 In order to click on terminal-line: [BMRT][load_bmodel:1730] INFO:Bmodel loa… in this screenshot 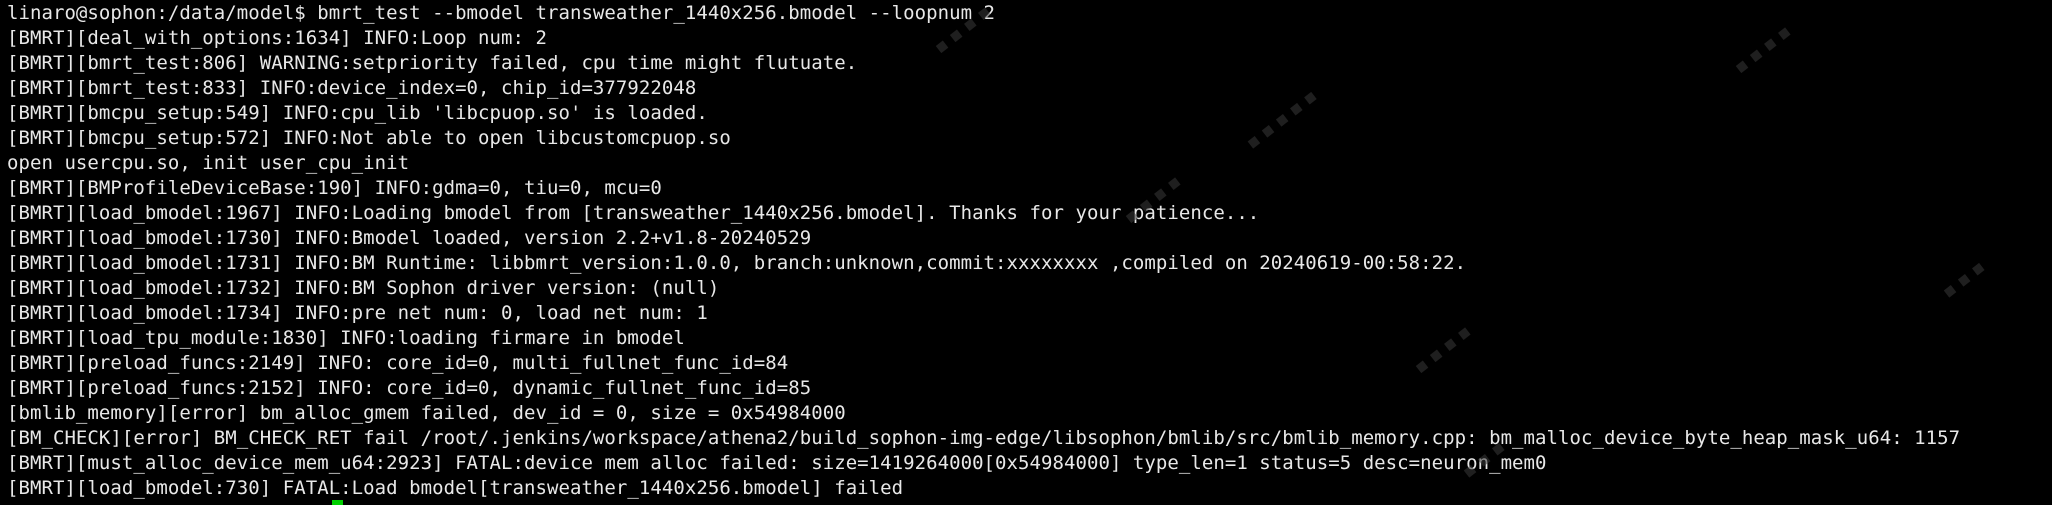, I will do `click(409, 238)`.